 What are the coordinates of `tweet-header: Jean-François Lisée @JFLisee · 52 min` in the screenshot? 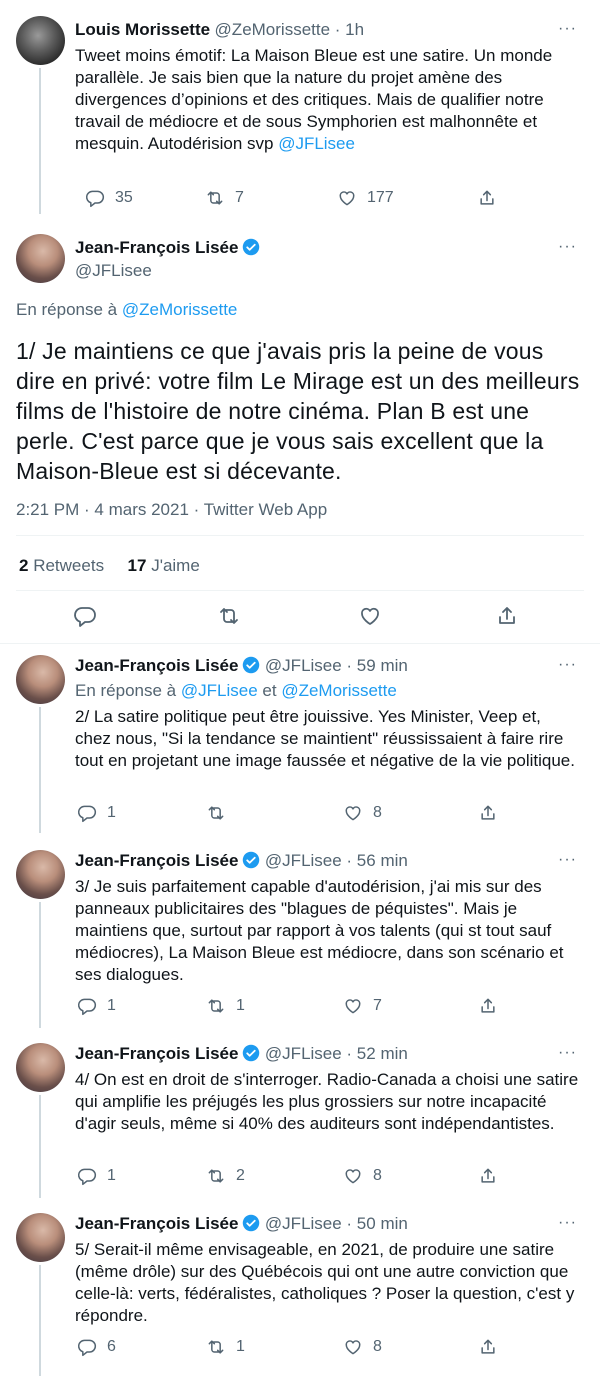 It's located at (241, 1054).